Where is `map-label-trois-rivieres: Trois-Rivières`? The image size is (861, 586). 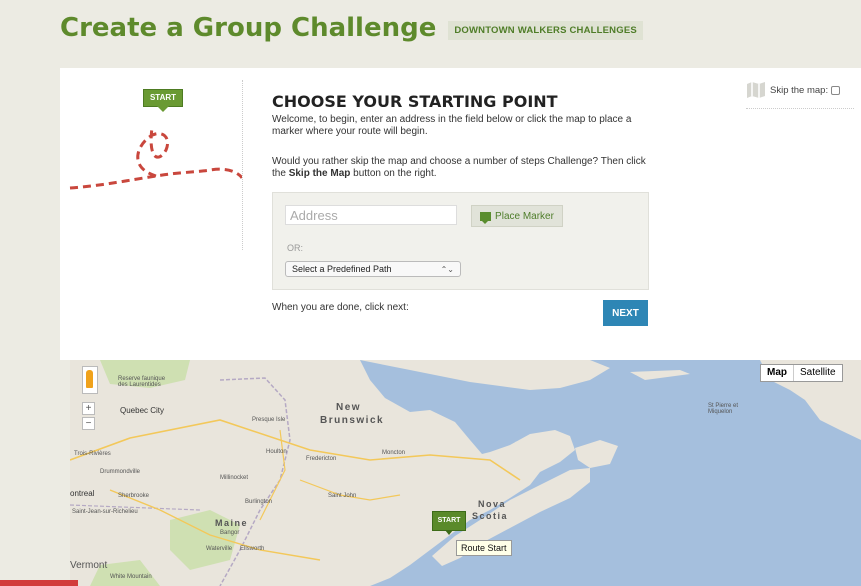 map-label-trois-rivieres: Trois-Rivières is located at coordinates (92, 454).